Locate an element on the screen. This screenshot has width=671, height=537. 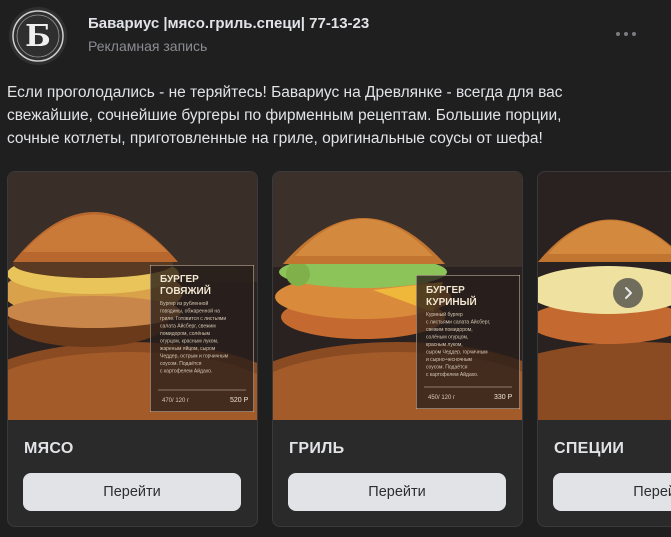
card-label: МЯСО is located at coordinates (49, 448).